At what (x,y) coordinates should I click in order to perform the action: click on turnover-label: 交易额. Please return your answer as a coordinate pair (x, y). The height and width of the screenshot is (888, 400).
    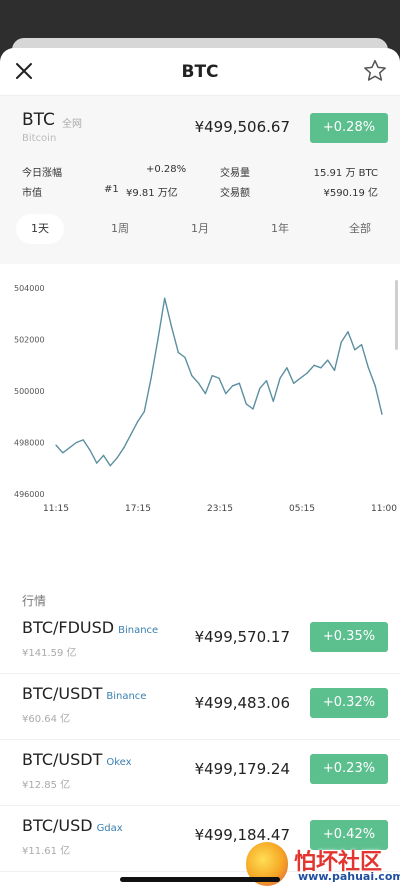
    Looking at the image, I should click on (235, 193).